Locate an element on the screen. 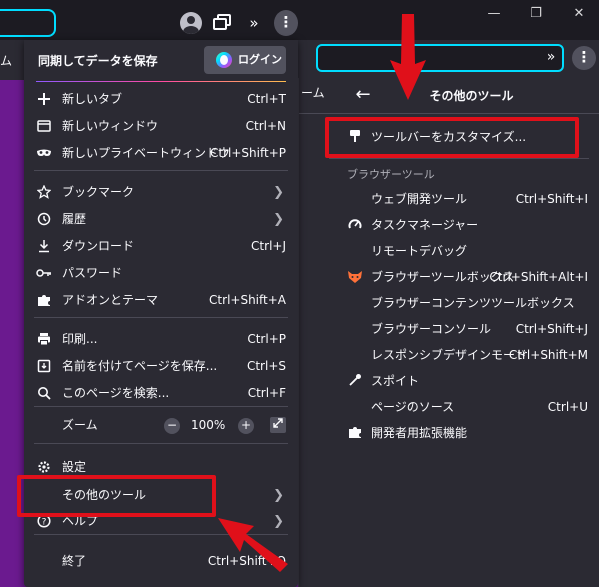 The image size is (599, 587). shortcut-label: Ctrl+P is located at coordinates (266, 339).